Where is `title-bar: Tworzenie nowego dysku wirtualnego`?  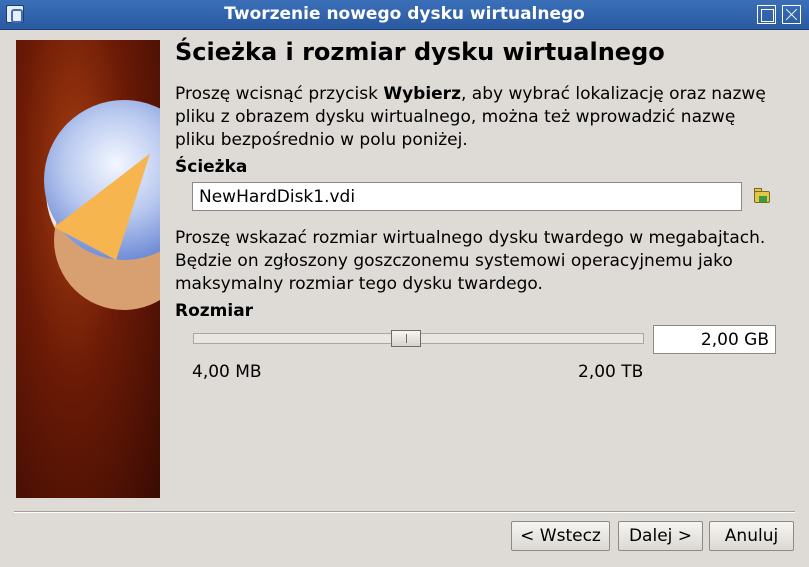 title-bar: Tworzenie nowego dysku wirtualnego is located at coordinates (404, 15).